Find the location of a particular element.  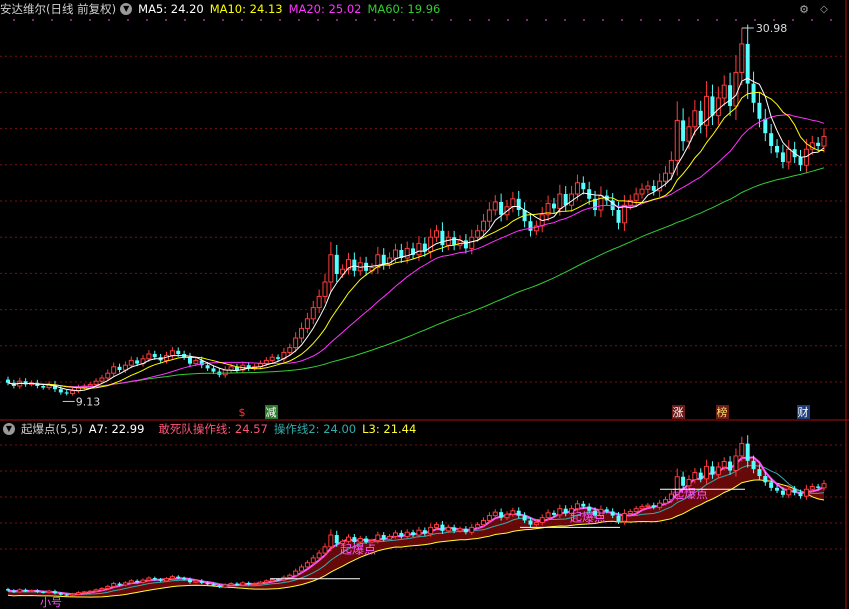

event-marker: 涨 is located at coordinates (678, 412).